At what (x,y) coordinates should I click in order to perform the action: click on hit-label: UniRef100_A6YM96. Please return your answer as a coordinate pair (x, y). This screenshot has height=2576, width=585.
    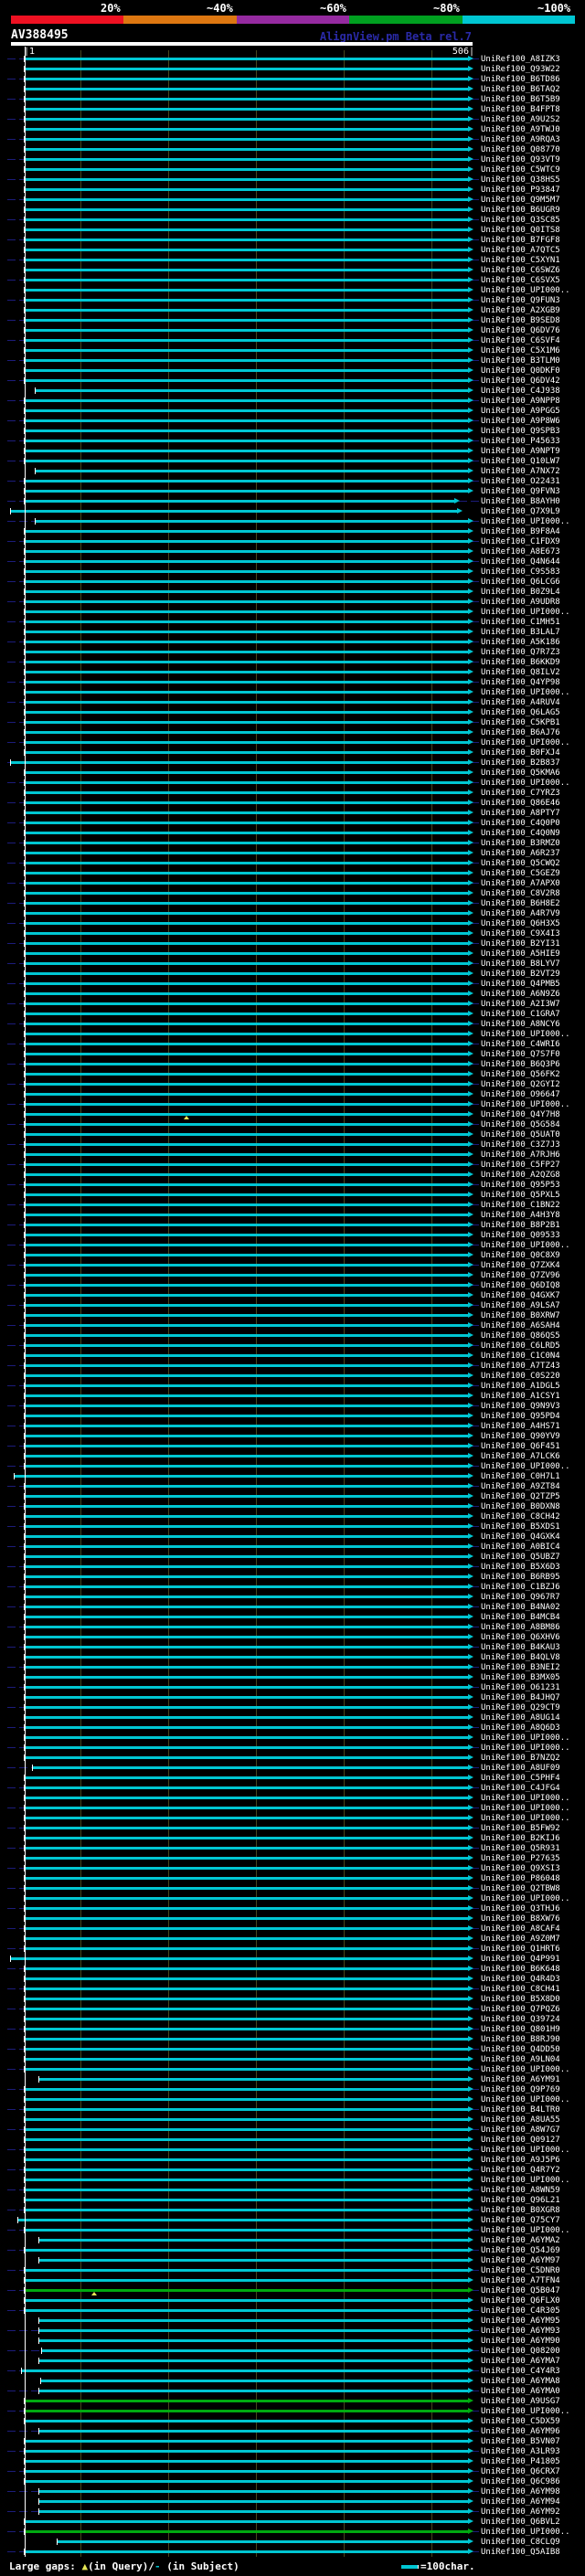
    Looking at the image, I should click on (520, 2431).